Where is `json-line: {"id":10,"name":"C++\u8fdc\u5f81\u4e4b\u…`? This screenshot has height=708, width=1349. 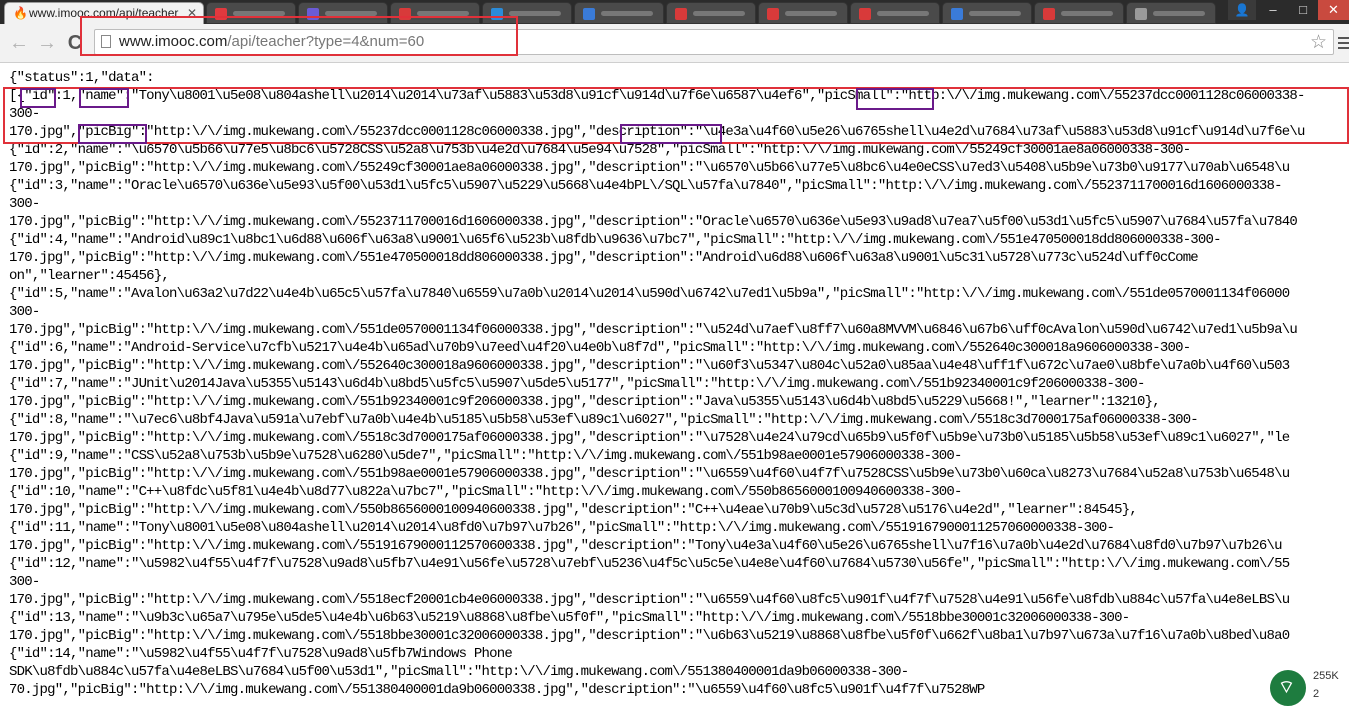 json-line: {"id":10,"name":"C++\u8fdc\u5f81\u4e4b\u… is located at coordinates (485, 492).